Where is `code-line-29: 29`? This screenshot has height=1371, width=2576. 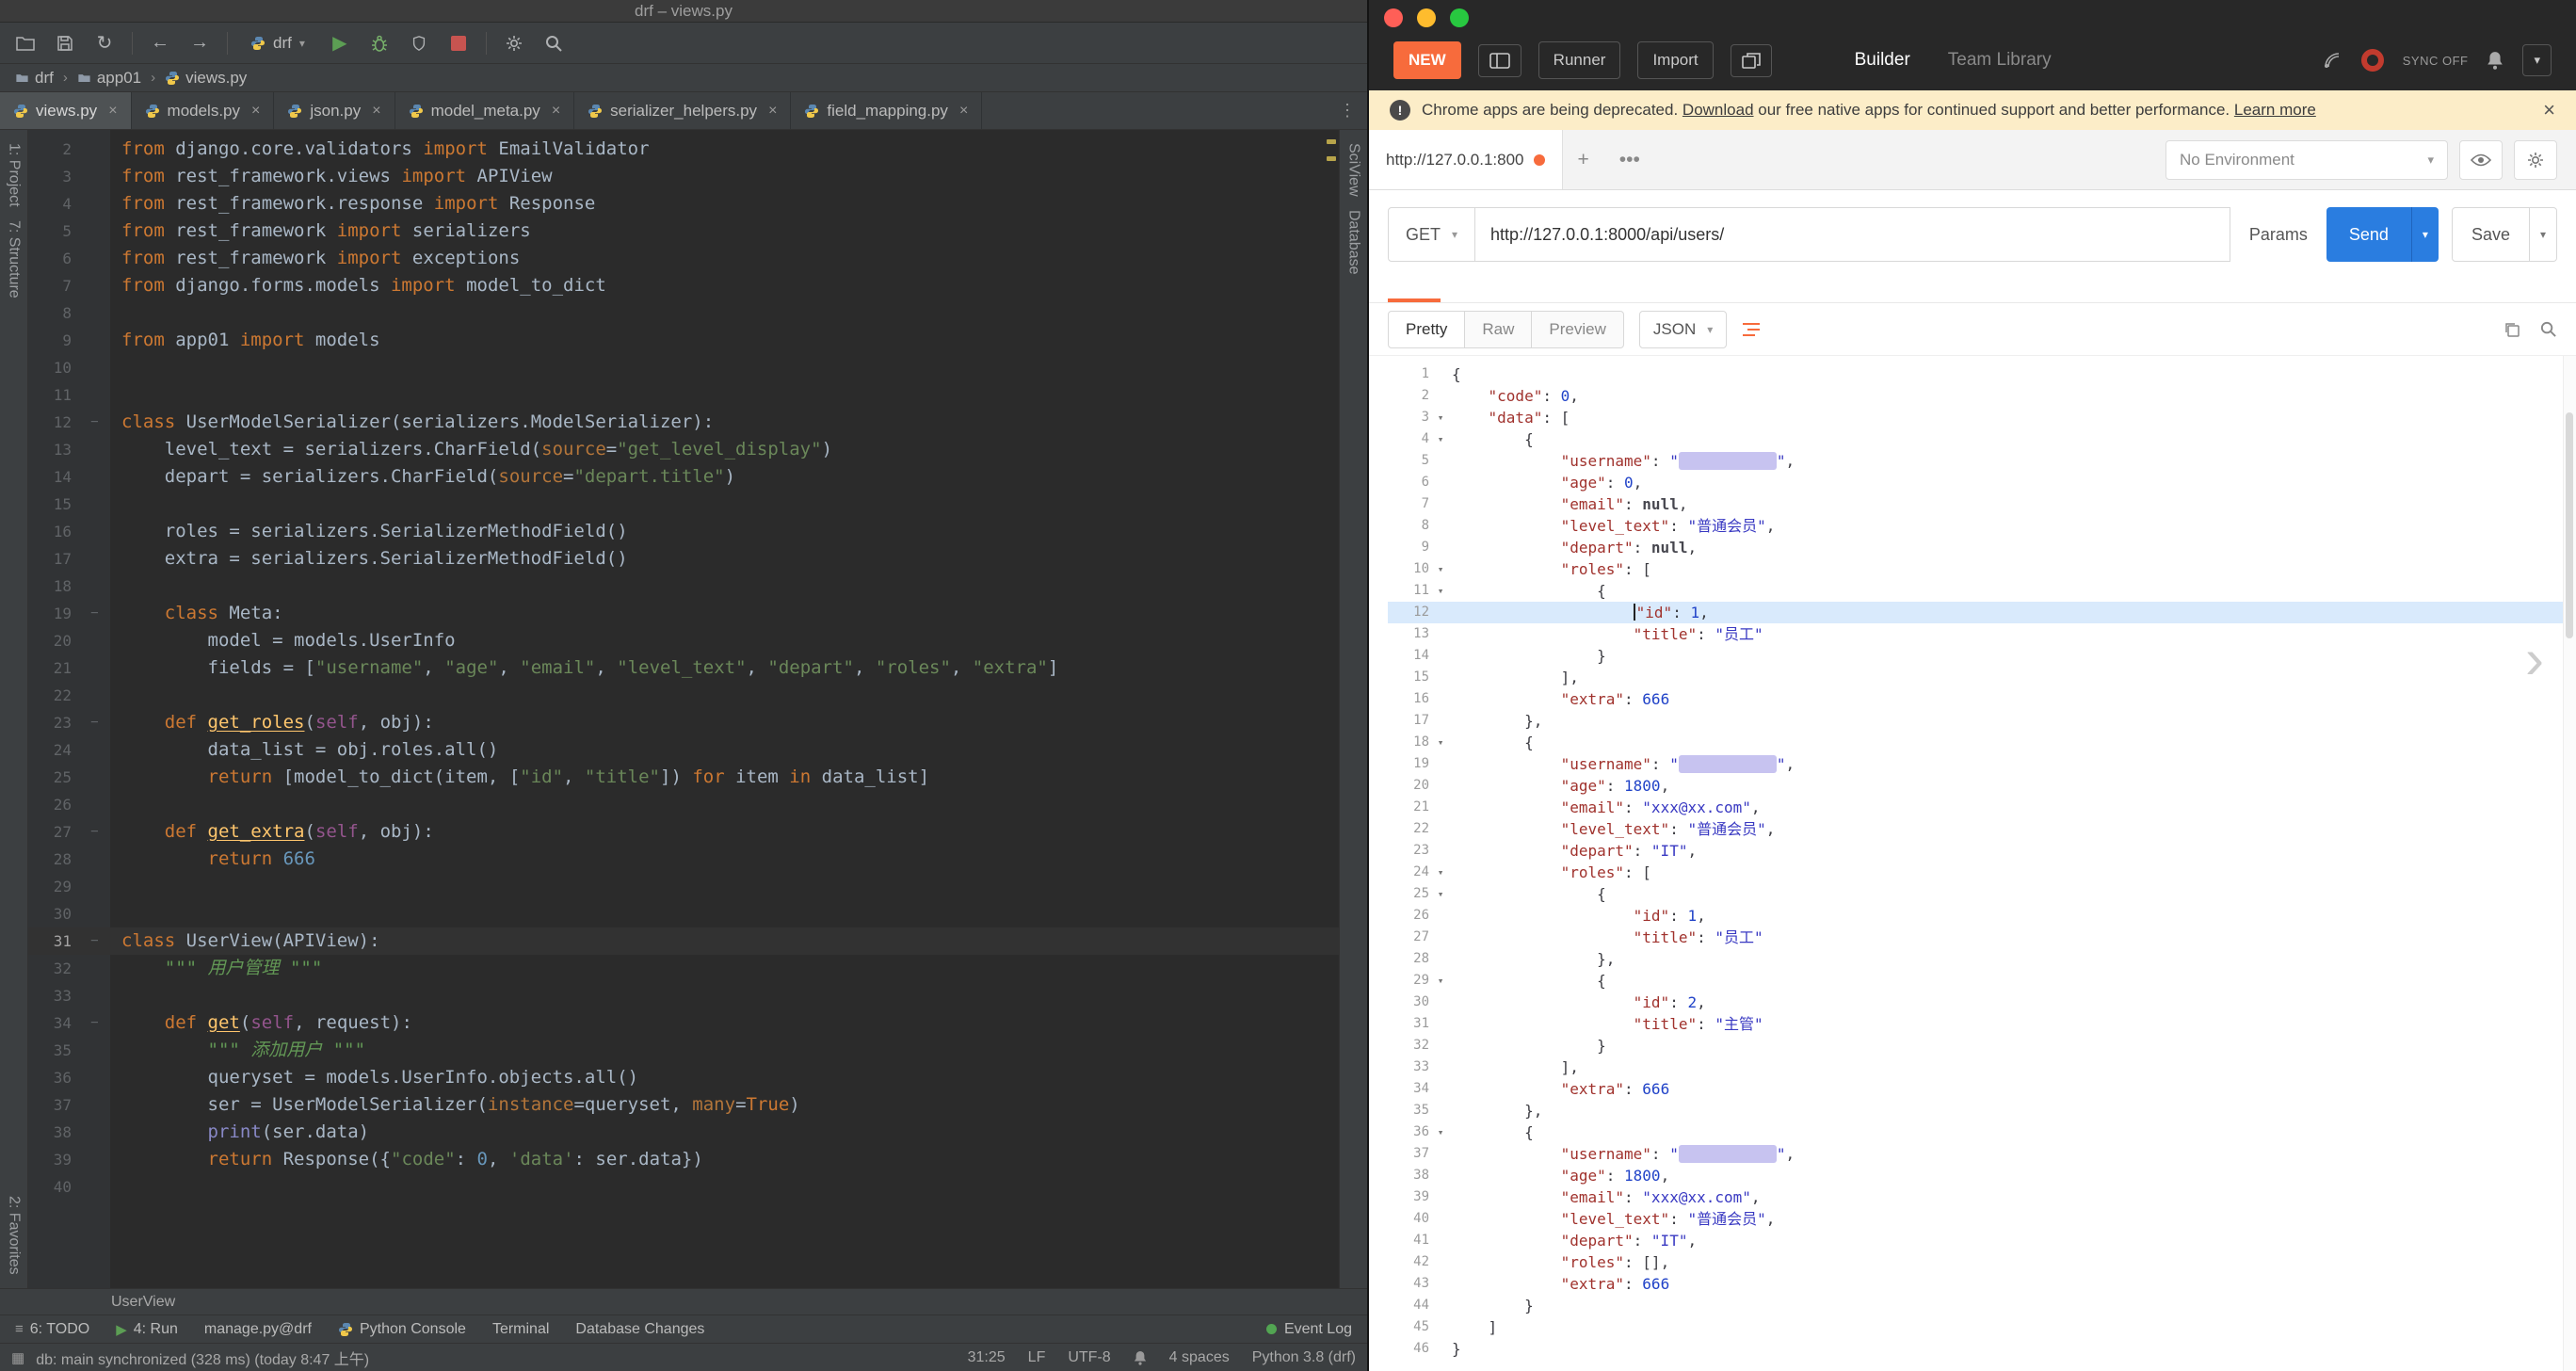
code-line-29: 29 is located at coordinates (683, 886).